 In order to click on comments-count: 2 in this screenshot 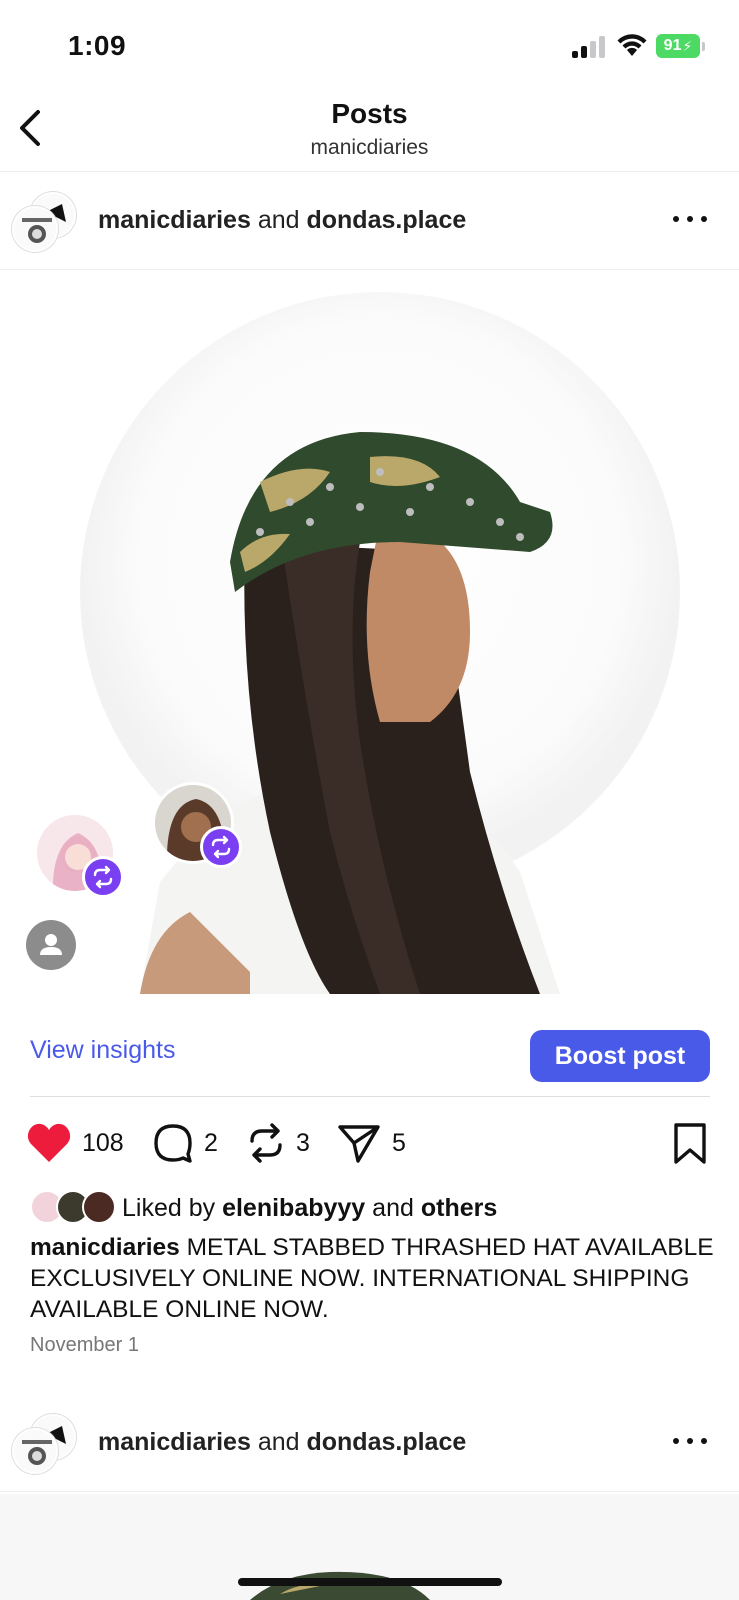, I will do `click(211, 1142)`.